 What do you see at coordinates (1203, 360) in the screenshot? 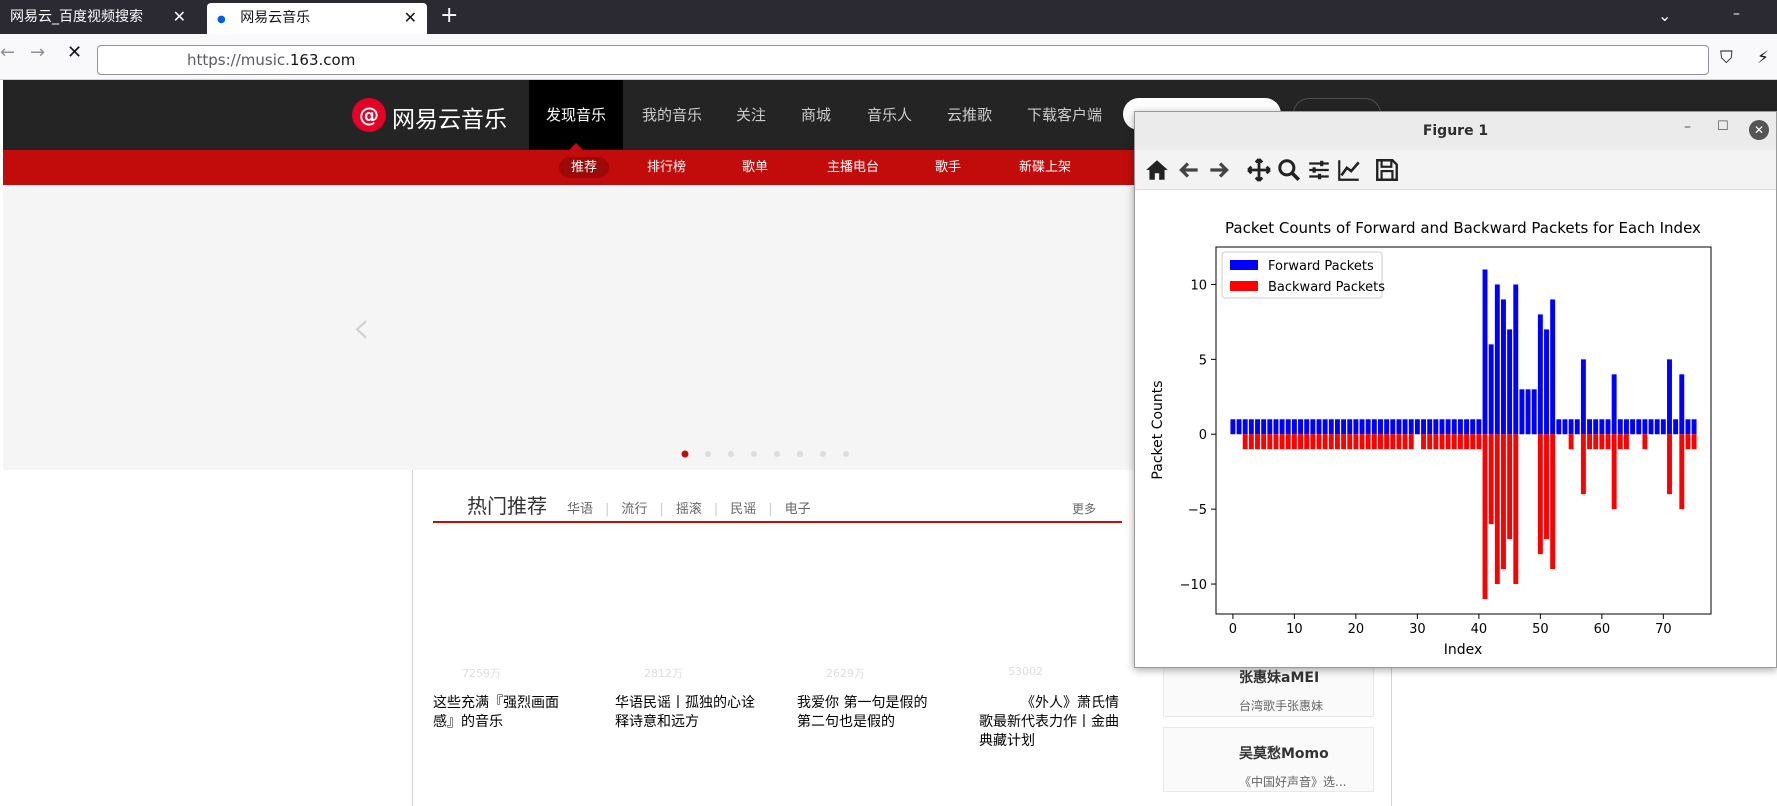
I see `y-tick-label: 5` at bounding box center [1203, 360].